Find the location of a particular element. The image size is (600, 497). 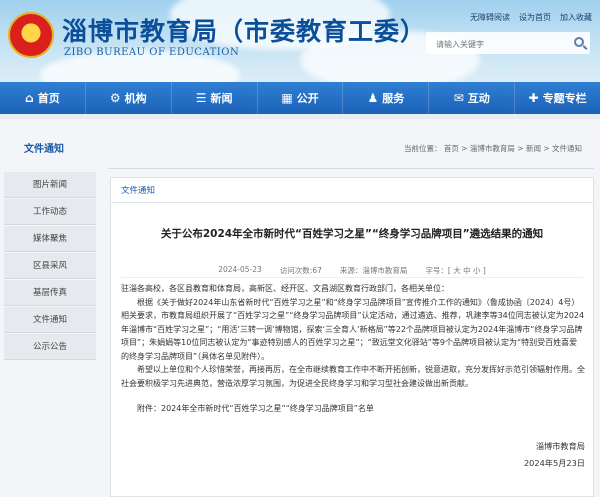

sidebar: 文件通知 图片新闻 工作动态 媒体聚焦 区县采风 基层传真 文件通知 公示公告 is located at coordinates (52, 248).